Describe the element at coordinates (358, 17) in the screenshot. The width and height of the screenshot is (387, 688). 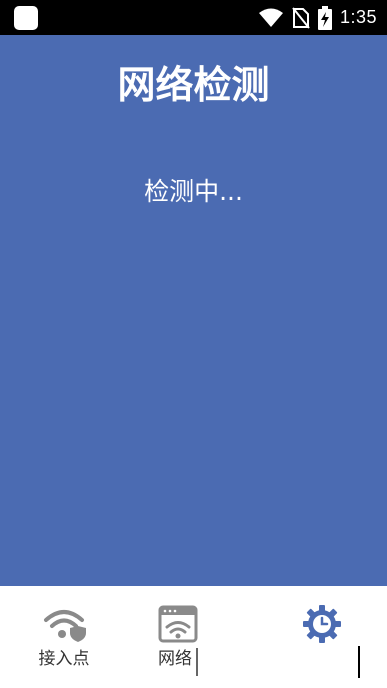
I see `clock-time: 1:35` at that location.